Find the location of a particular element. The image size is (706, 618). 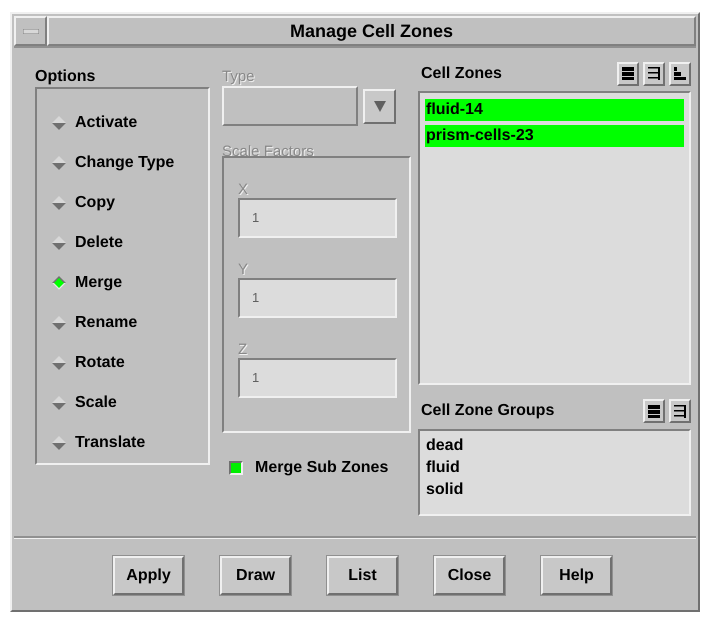

dialog-button: Draw is located at coordinates (255, 575).